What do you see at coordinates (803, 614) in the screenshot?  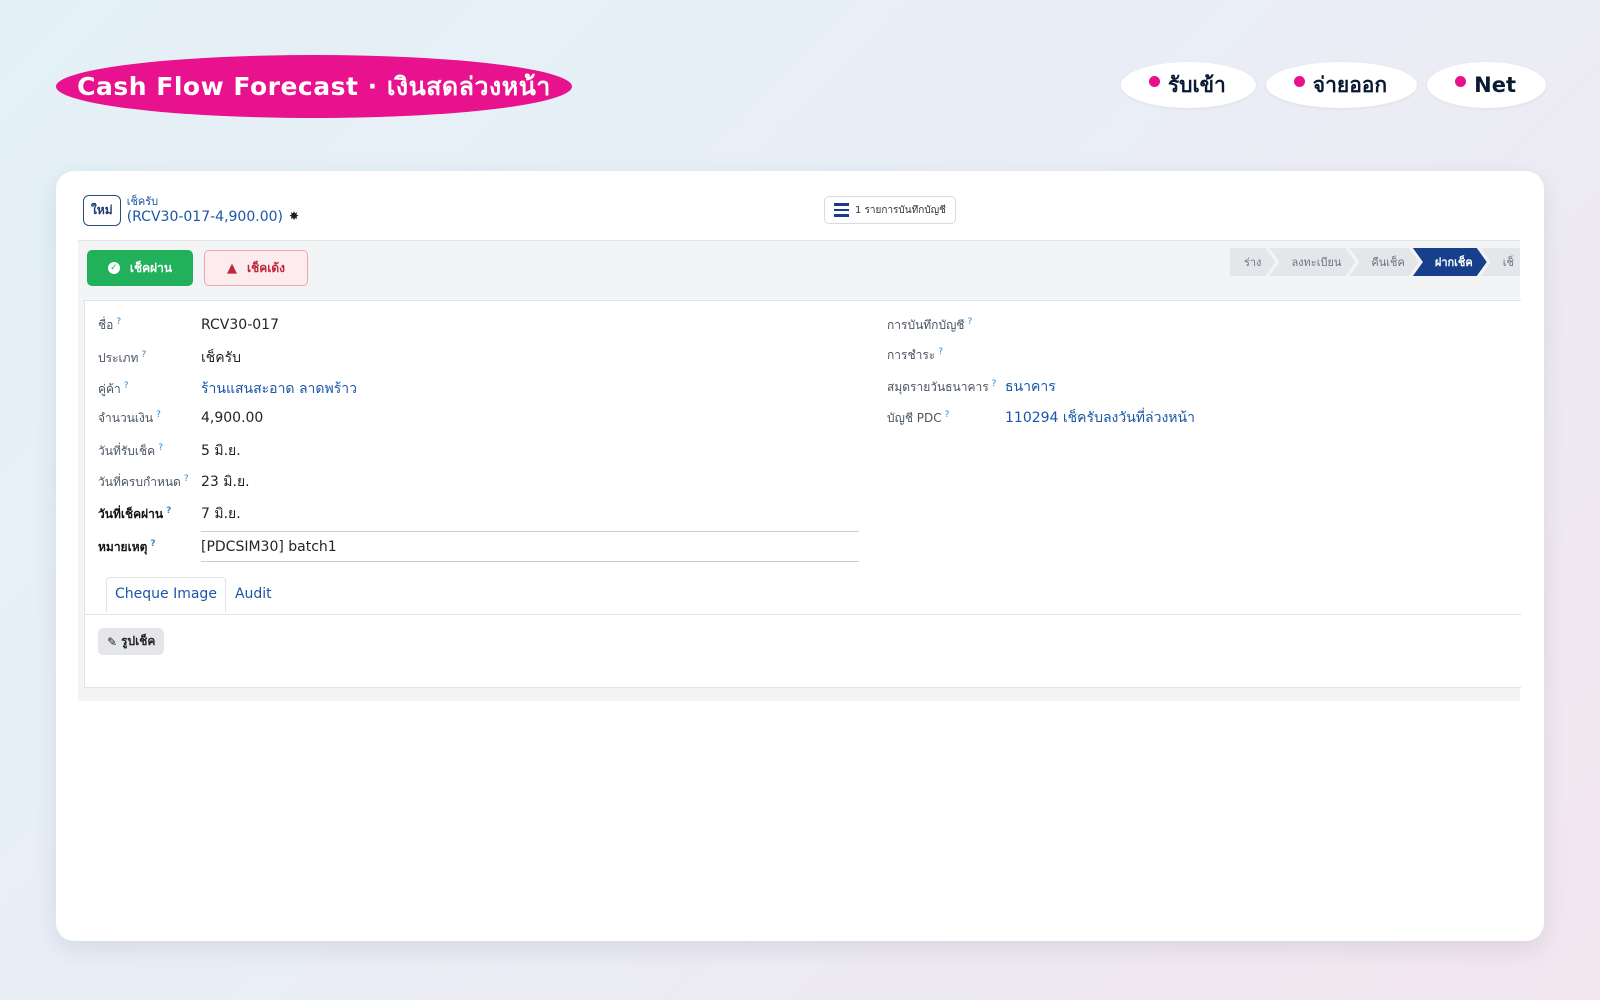 I see `tab-divider` at bounding box center [803, 614].